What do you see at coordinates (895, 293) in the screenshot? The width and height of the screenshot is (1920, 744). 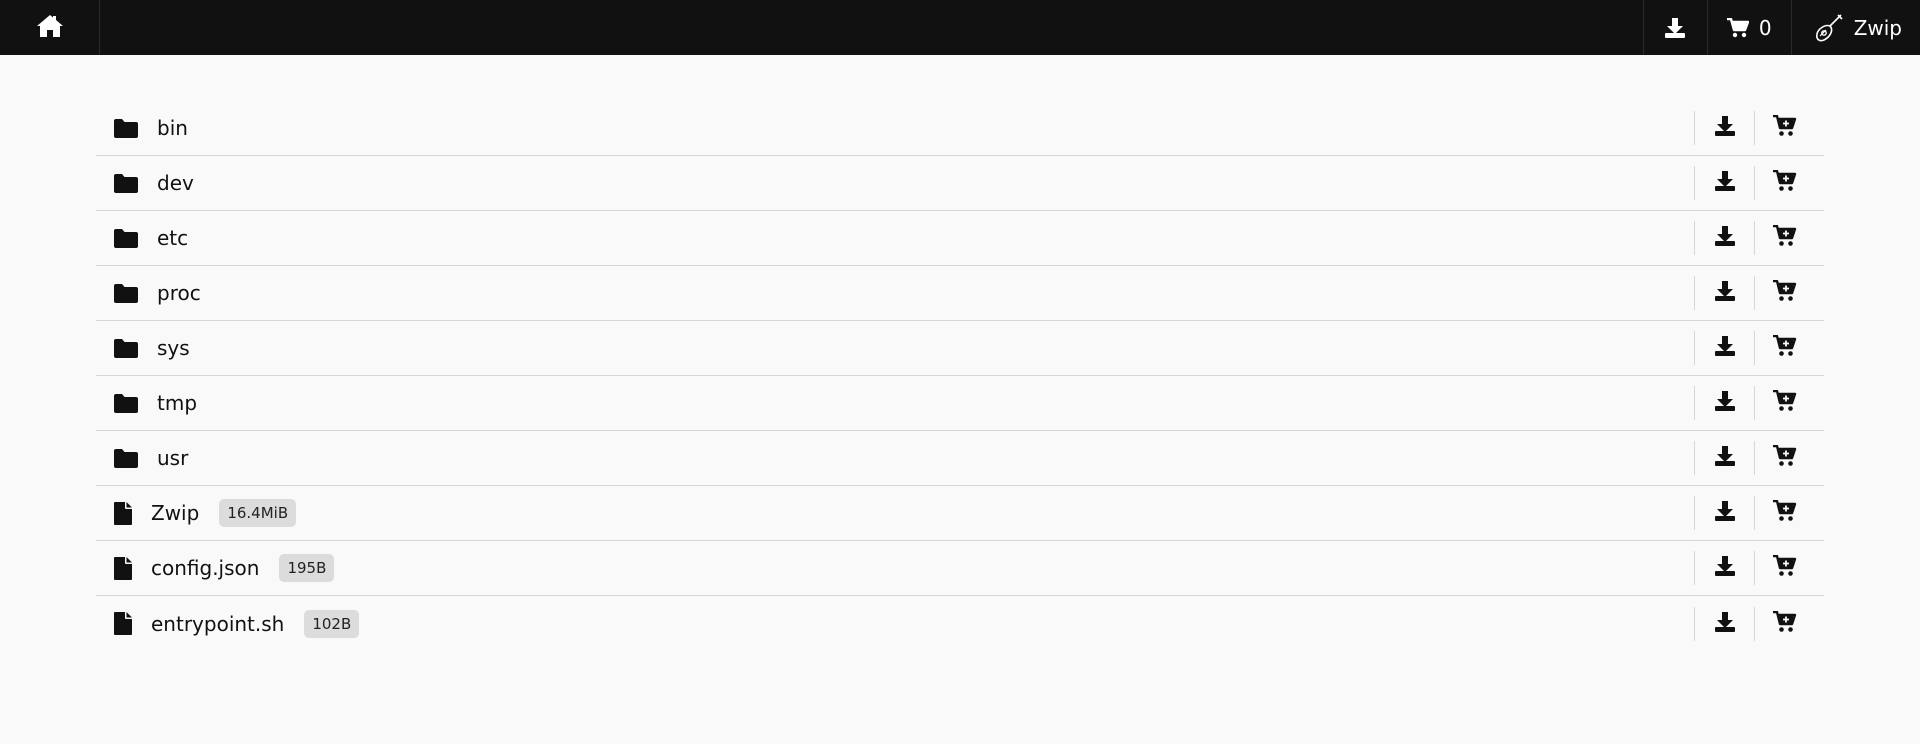 I see `folder-link-proc: proc` at bounding box center [895, 293].